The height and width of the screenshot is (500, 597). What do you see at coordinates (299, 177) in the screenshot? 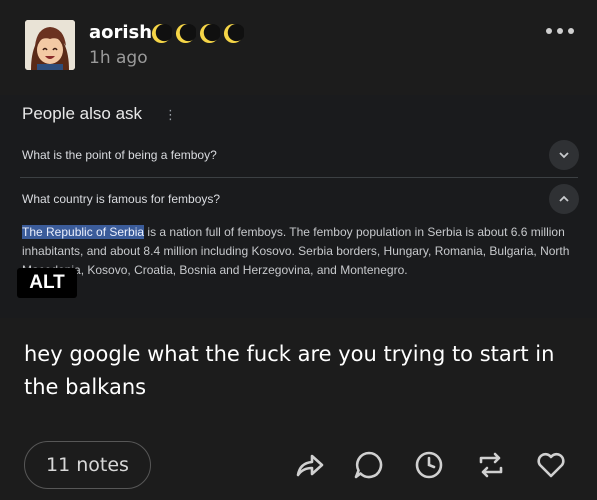
I see `divider` at bounding box center [299, 177].